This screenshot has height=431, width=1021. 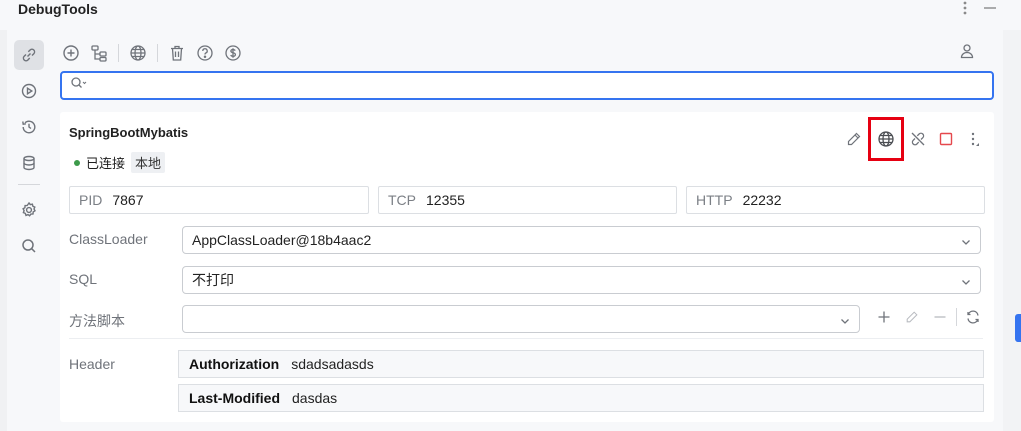 I want to click on sql-select: 不打印, so click(x=581, y=280).